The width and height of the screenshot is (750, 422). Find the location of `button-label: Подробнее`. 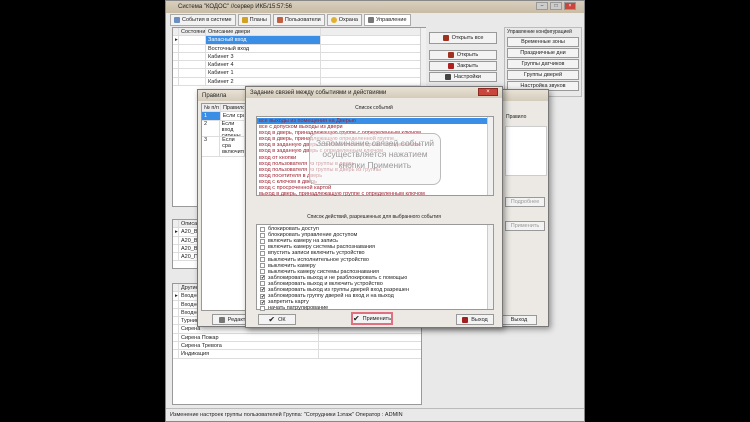

button-label: Подробнее is located at coordinates (525, 202).